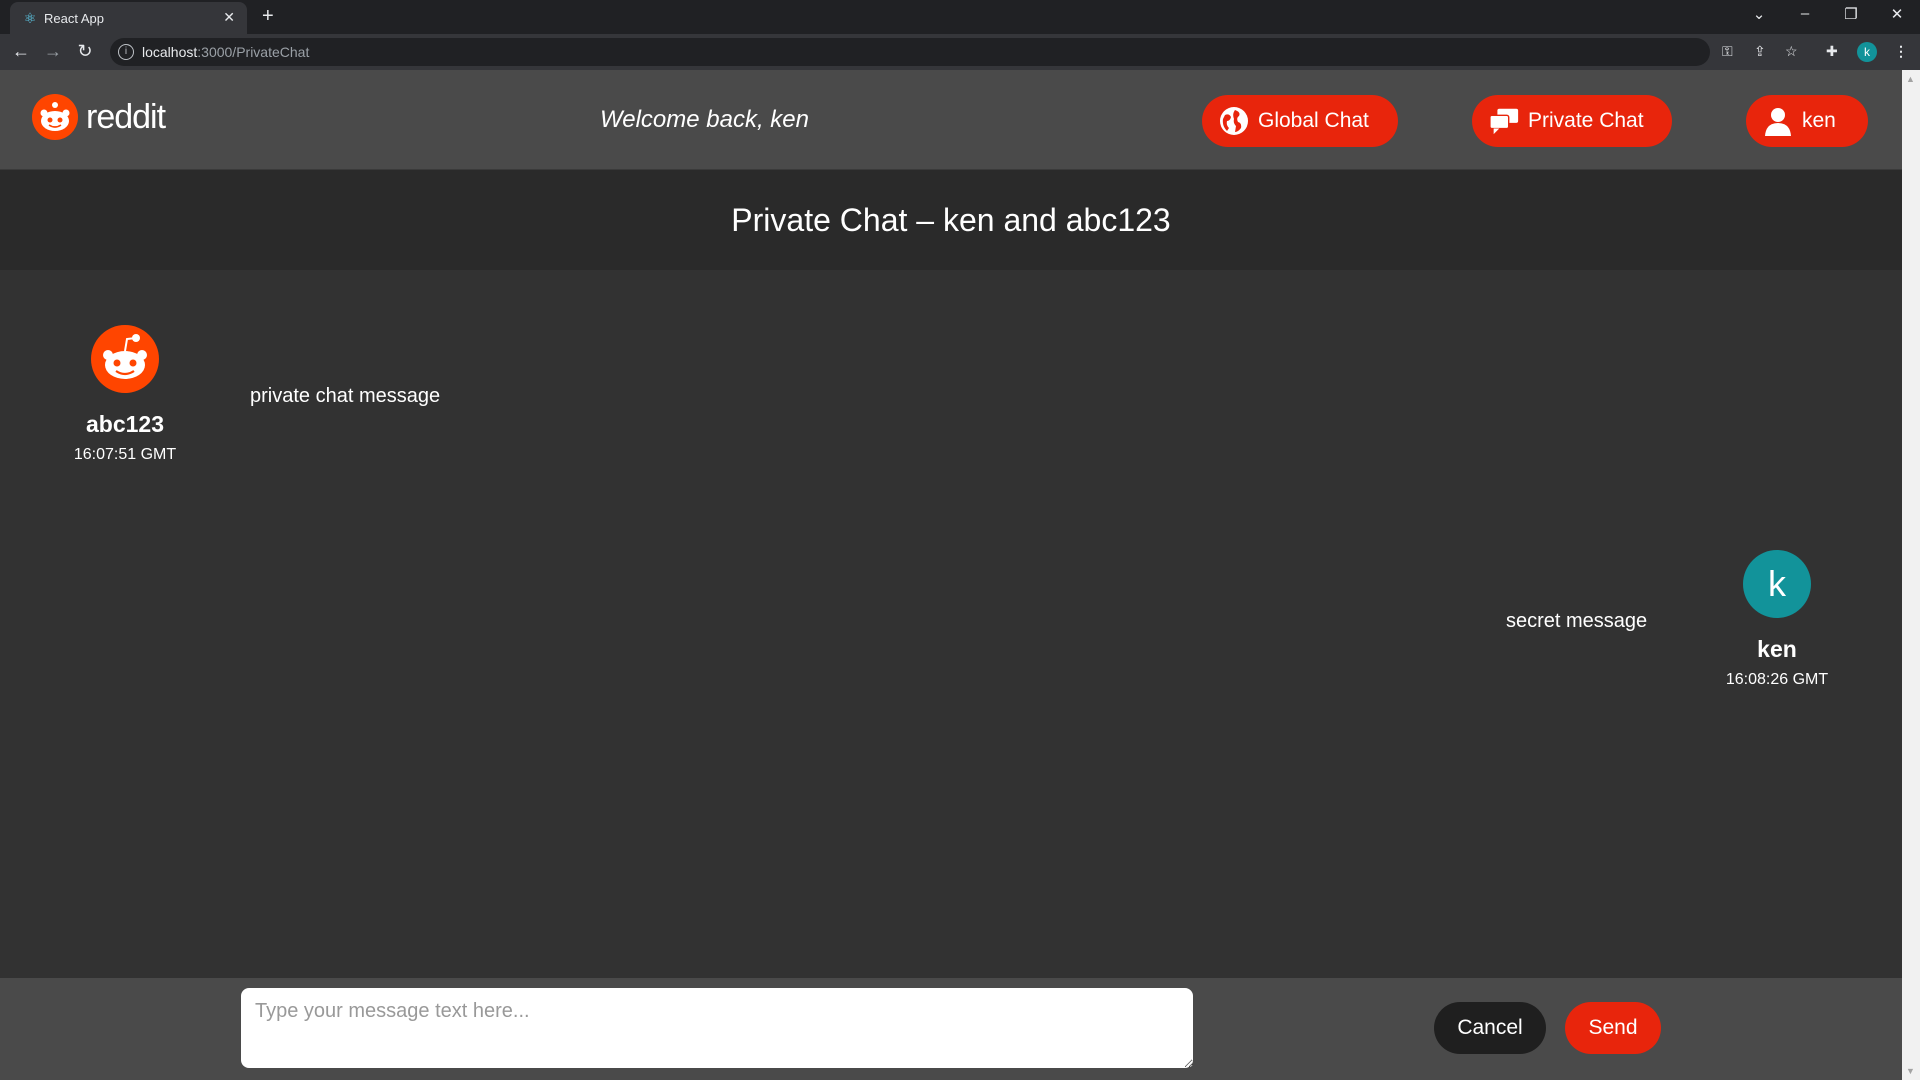  I want to click on tab-title: React App, so click(74, 18).